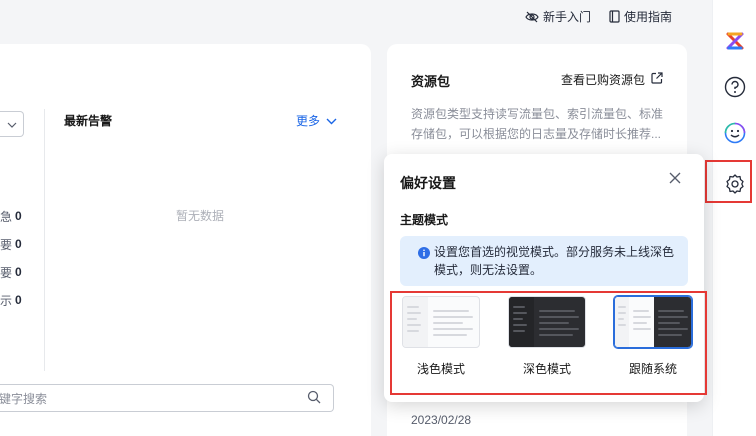 This screenshot has height=436, width=756. I want to click on feedback-button, so click(734, 134).